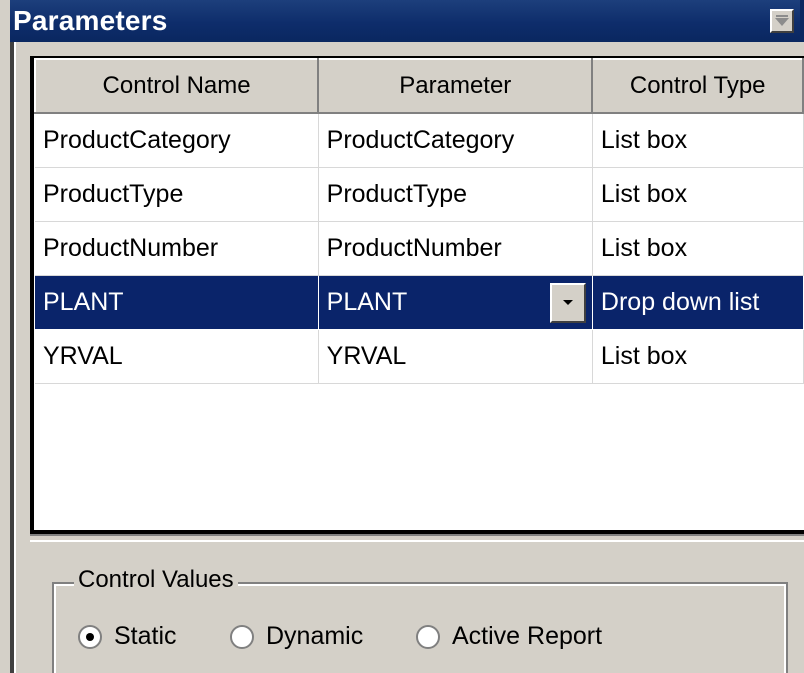  What do you see at coordinates (90, 20) in the screenshot?
I see `panel-title: Parameters` at bounding box center [90, 20].